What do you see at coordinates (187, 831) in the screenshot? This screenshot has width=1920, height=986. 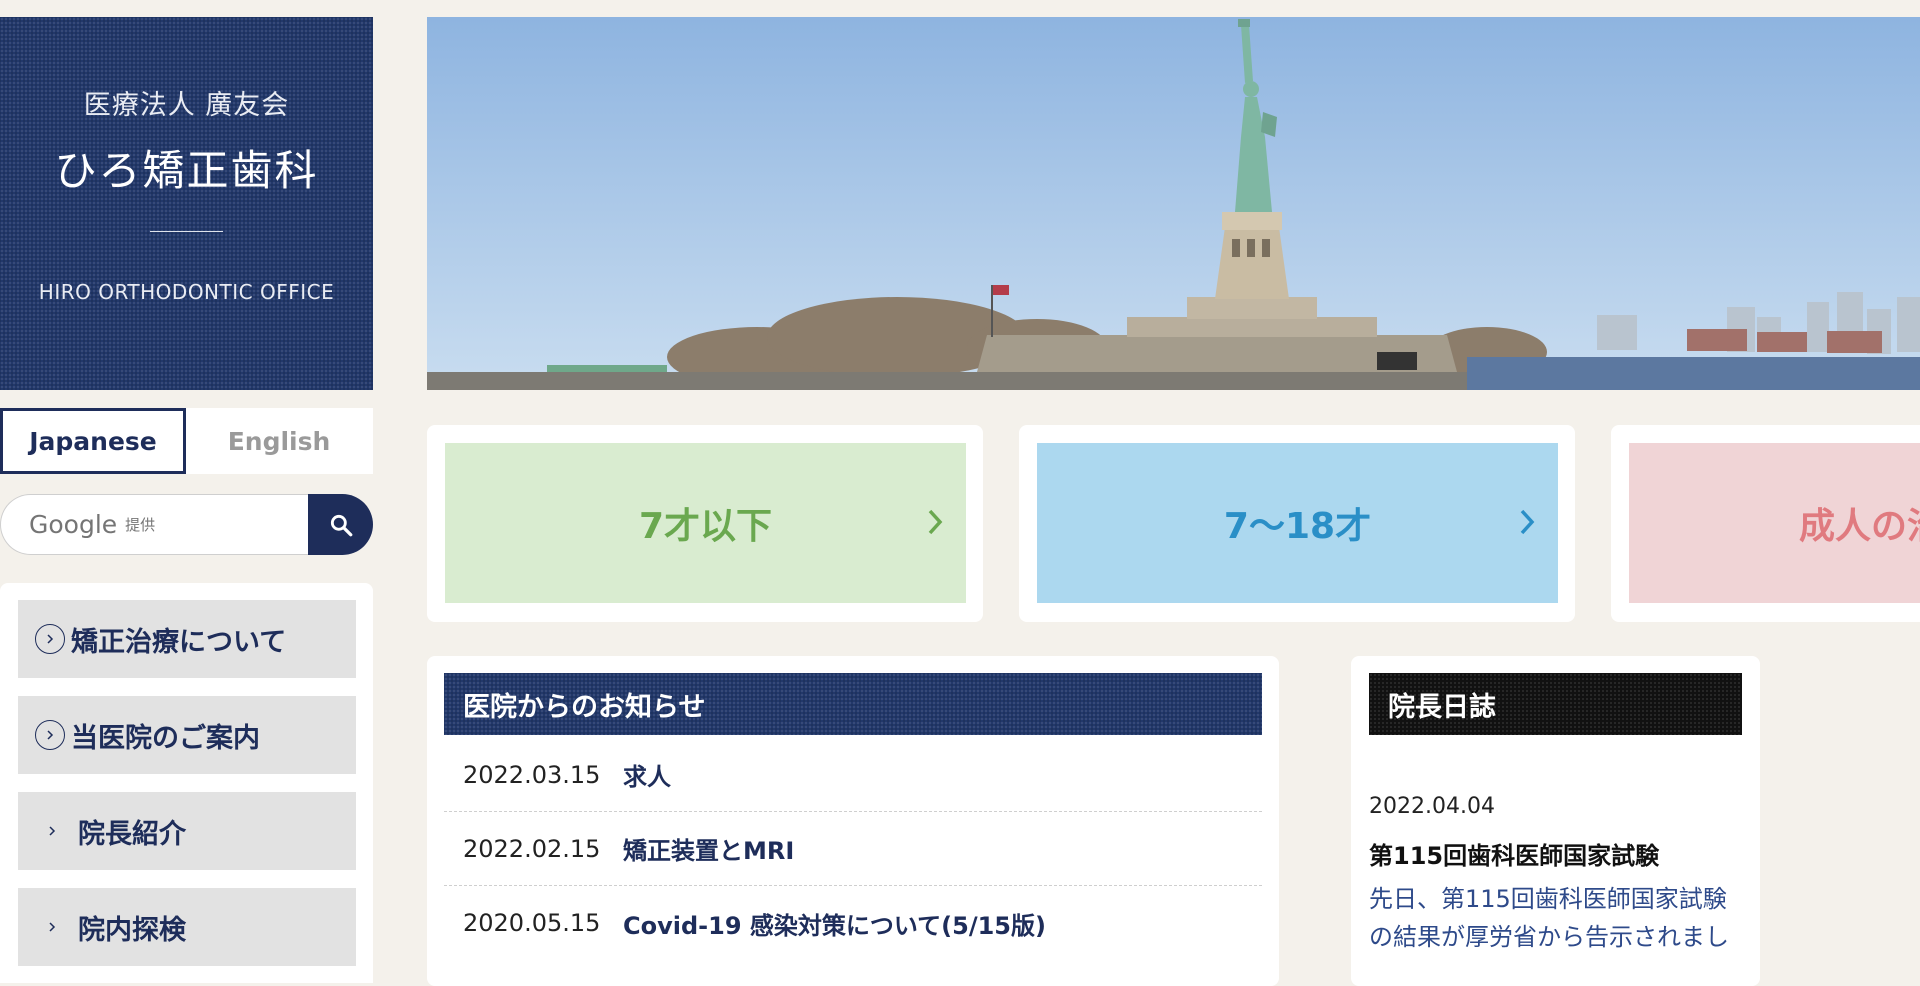 I see `nav-item-director-profile: 院長紹介` at bounding box center [187, 831].